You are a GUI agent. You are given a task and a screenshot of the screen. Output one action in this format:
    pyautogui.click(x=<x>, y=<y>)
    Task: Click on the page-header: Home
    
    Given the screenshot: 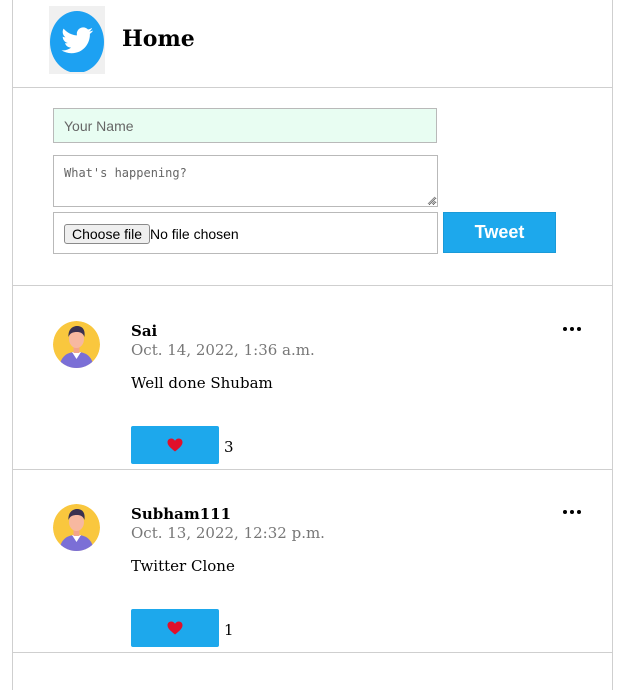 What is the action you would take?
    pyautogui.click(x=312, y=44)
    